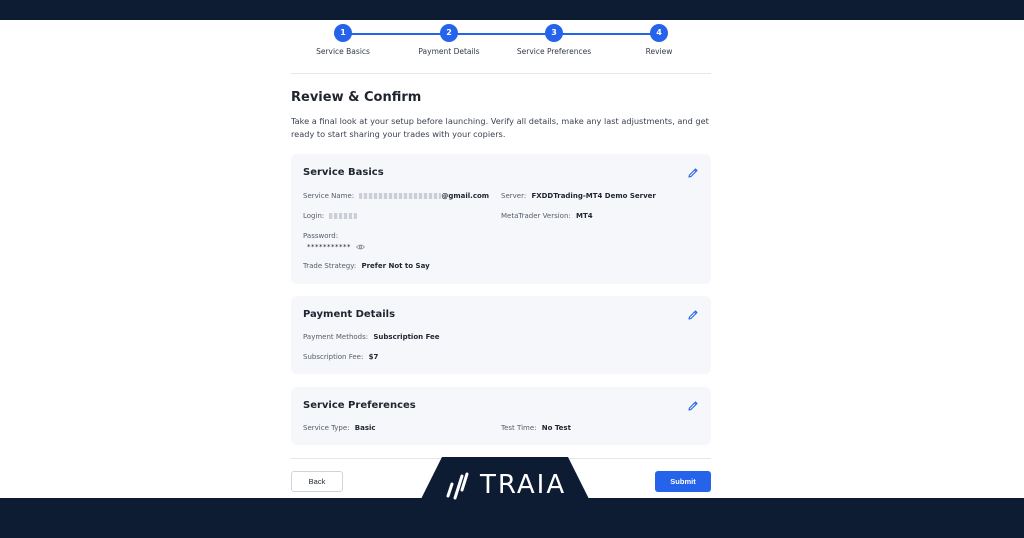 This screenshot has width=1024, height=538. Describe the element at coordinates (523, 485) in the screenshot. I see `traia-logo-text: TRAIA` at that location.